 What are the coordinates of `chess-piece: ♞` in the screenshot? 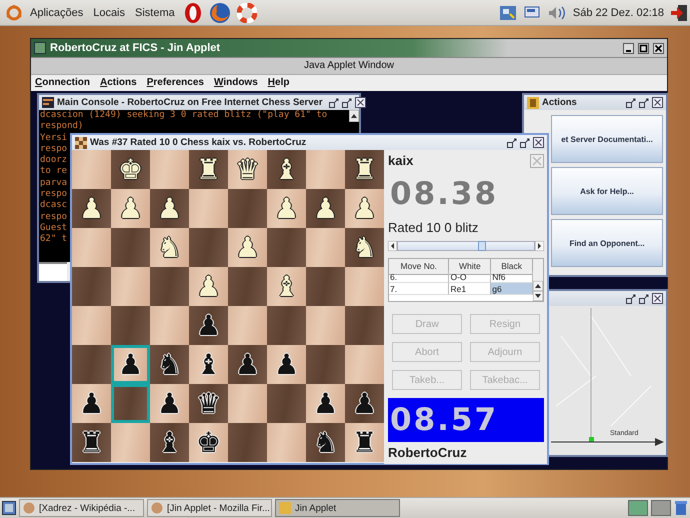 It's located at (365, 248).